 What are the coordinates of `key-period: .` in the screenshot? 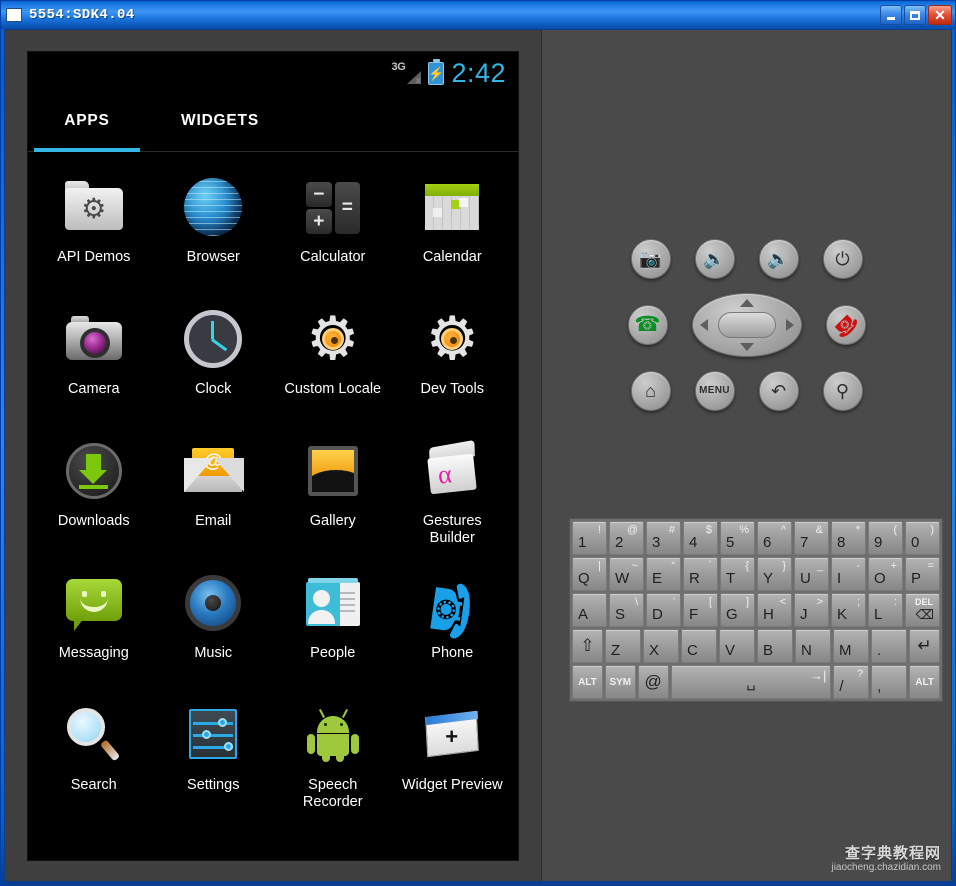 It's located at (889, 646).